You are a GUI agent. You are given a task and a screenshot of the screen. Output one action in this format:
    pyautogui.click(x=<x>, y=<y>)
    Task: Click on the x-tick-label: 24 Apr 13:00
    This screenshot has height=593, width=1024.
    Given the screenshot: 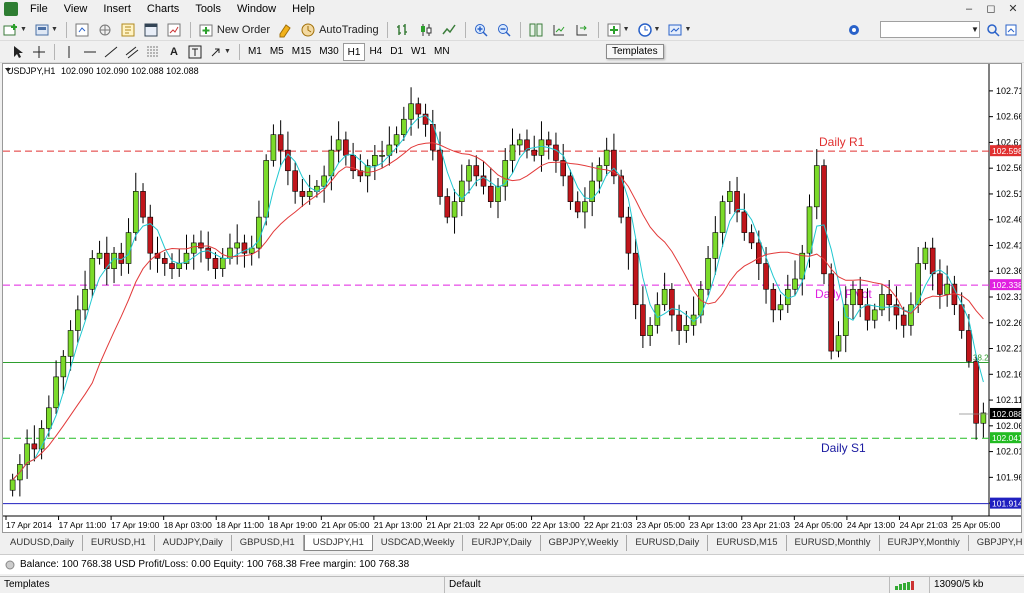 What is the action you would take?
    pyautogui.click(x=871, y=525)
    